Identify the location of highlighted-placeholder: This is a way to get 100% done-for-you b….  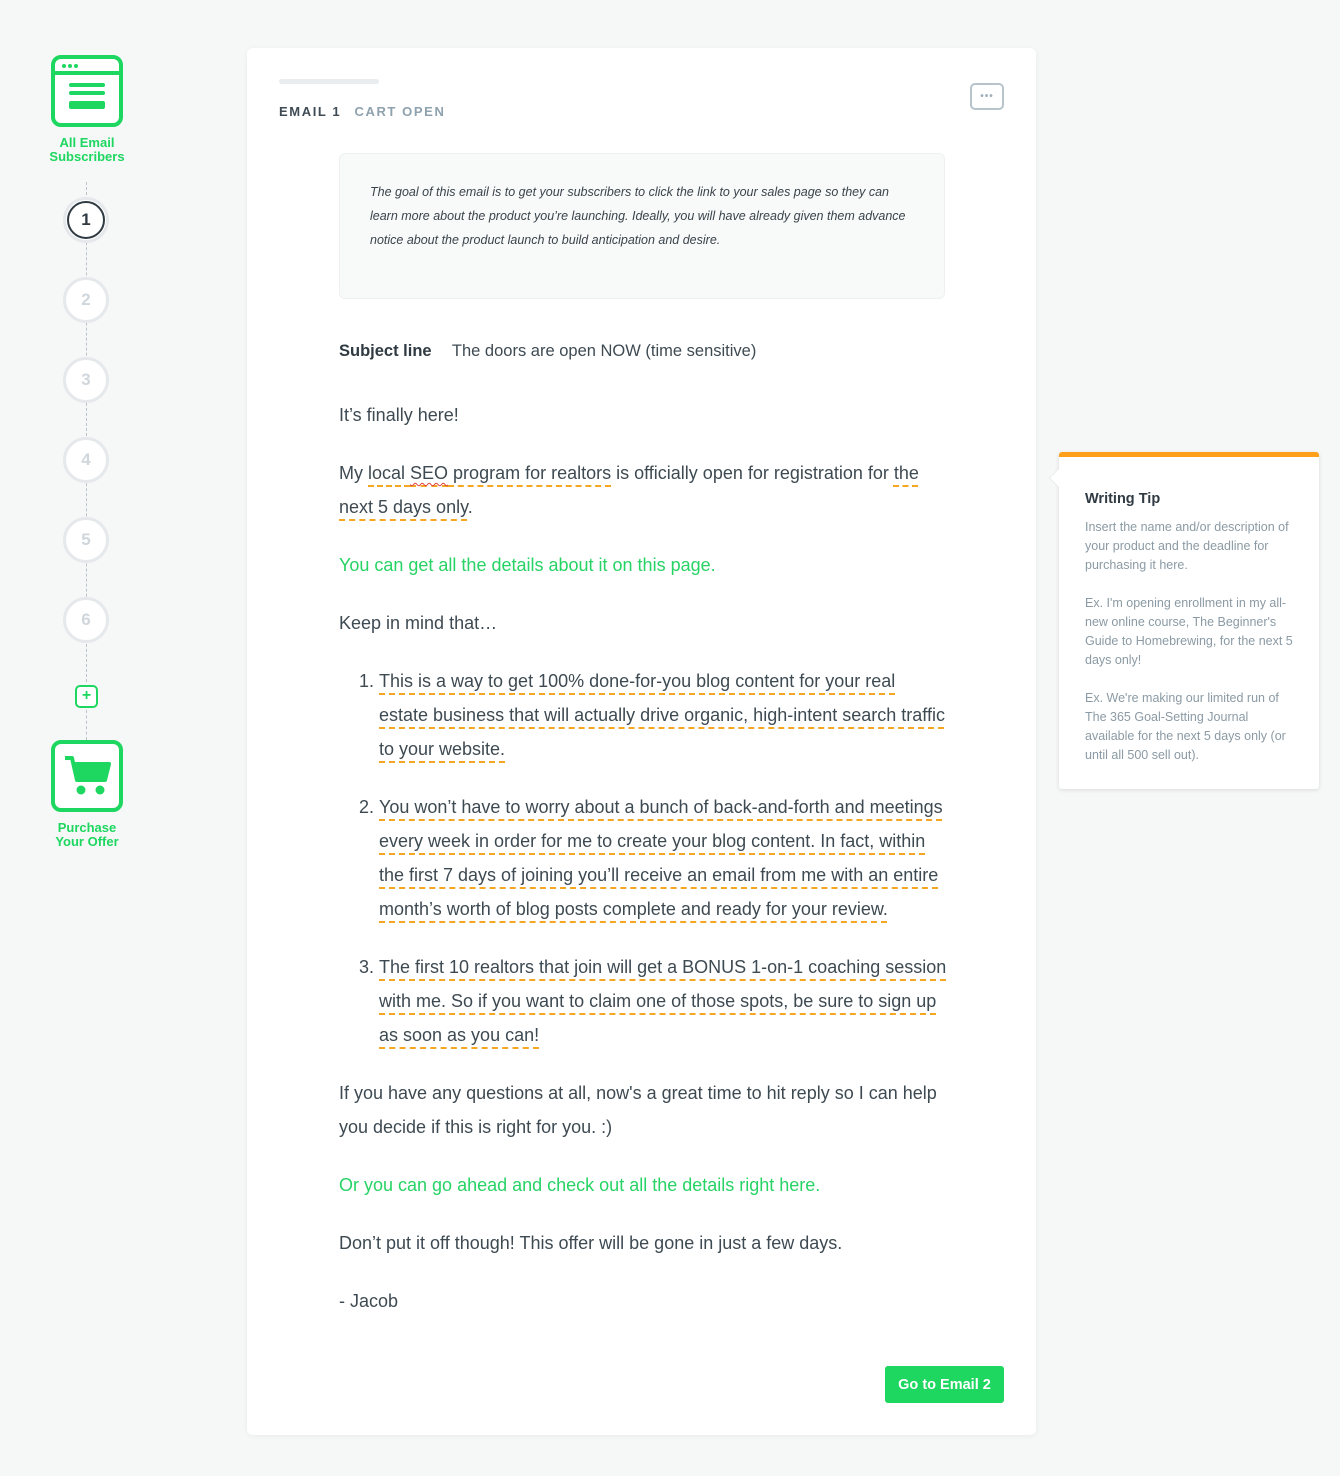
(662, 715).